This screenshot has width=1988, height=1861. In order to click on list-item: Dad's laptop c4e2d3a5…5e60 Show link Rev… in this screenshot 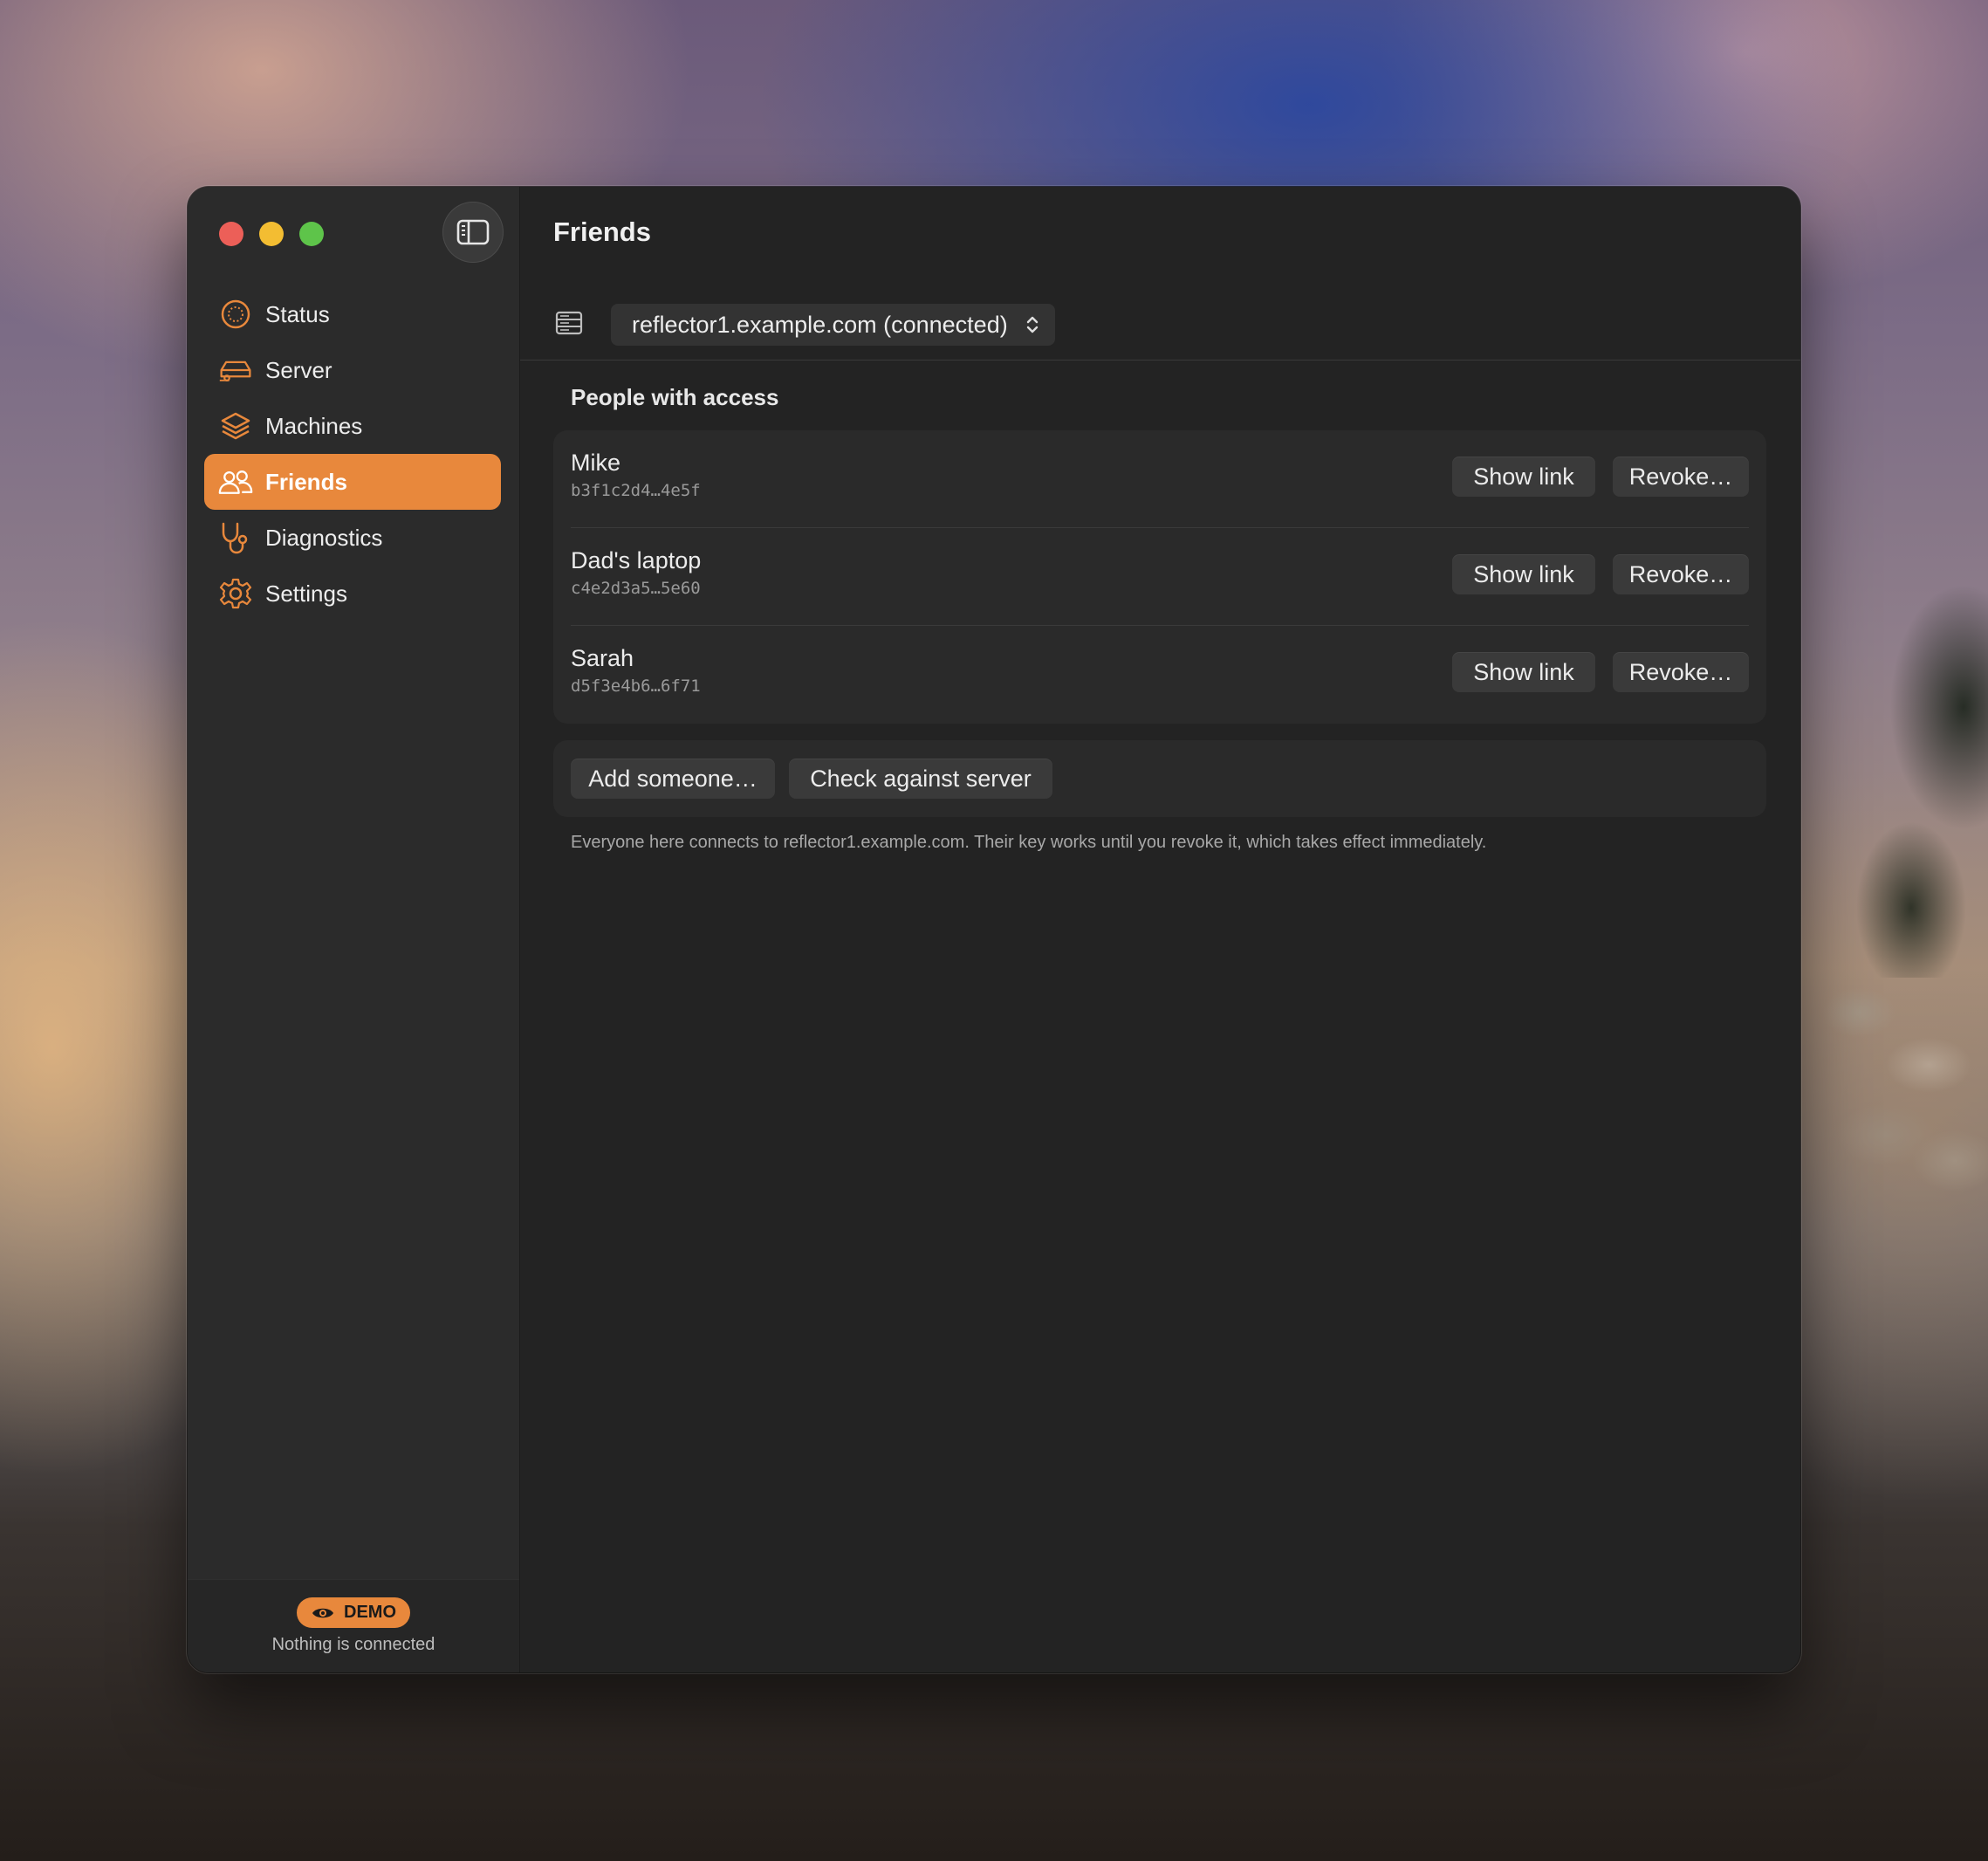, I will do `click(1160, 577)`.